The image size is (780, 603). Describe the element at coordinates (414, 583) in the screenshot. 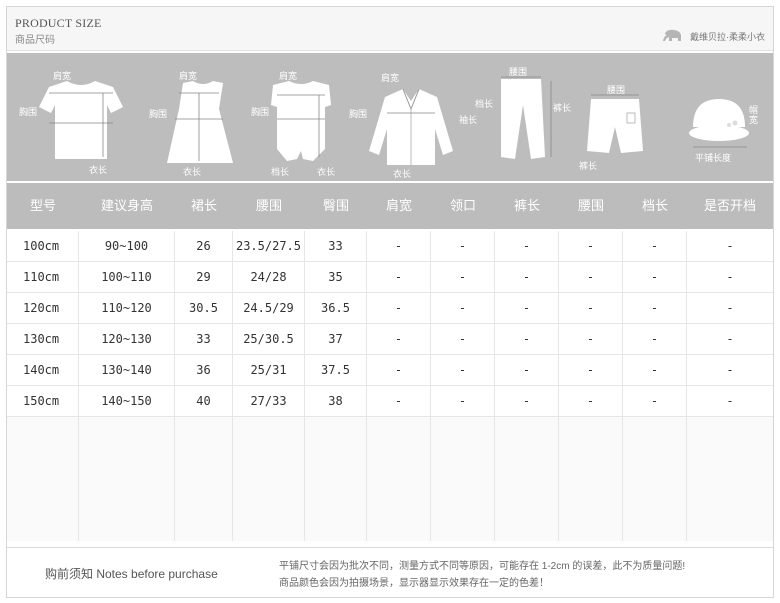

I see `note-color: 商品颜色会因为拍摄场景，显示器显示效果存在一定的色差！` at that location.